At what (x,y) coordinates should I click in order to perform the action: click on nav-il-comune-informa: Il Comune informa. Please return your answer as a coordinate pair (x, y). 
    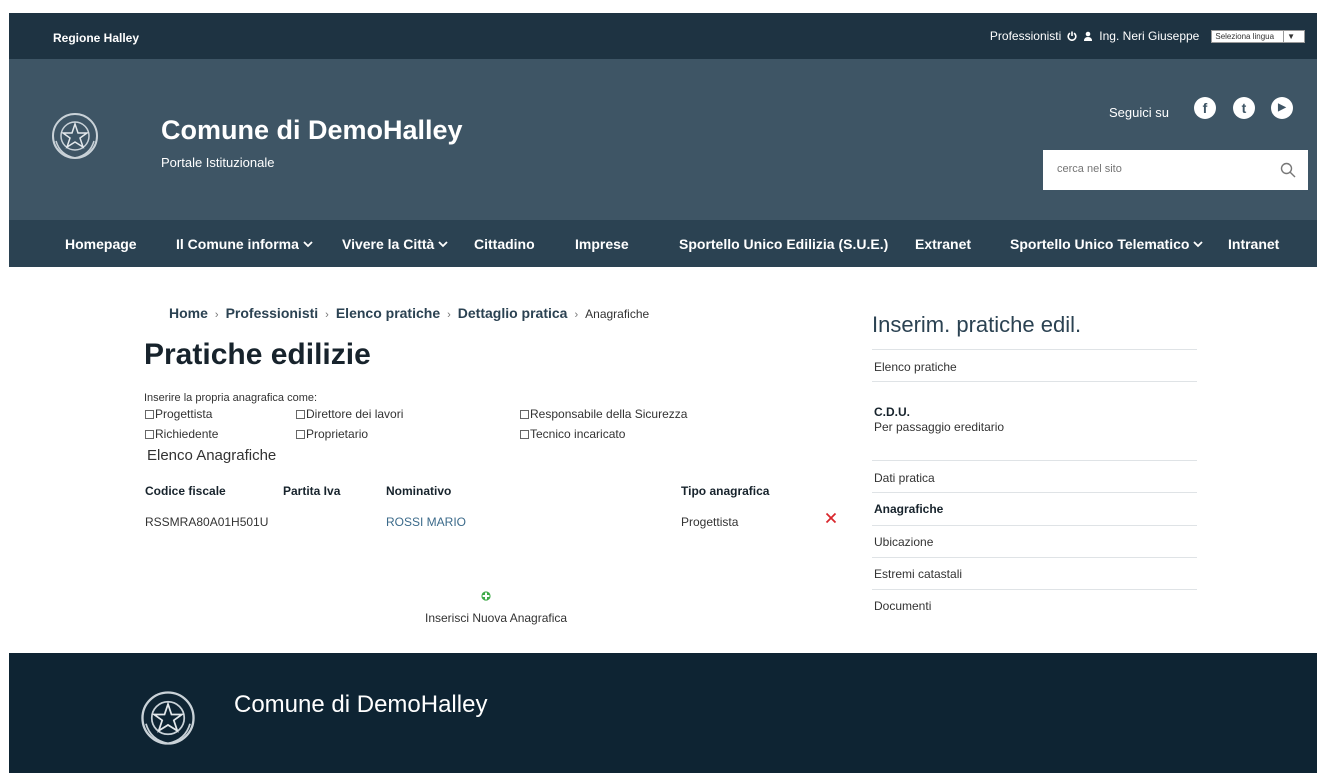
    Looking at the image, I should click on (244, 244).